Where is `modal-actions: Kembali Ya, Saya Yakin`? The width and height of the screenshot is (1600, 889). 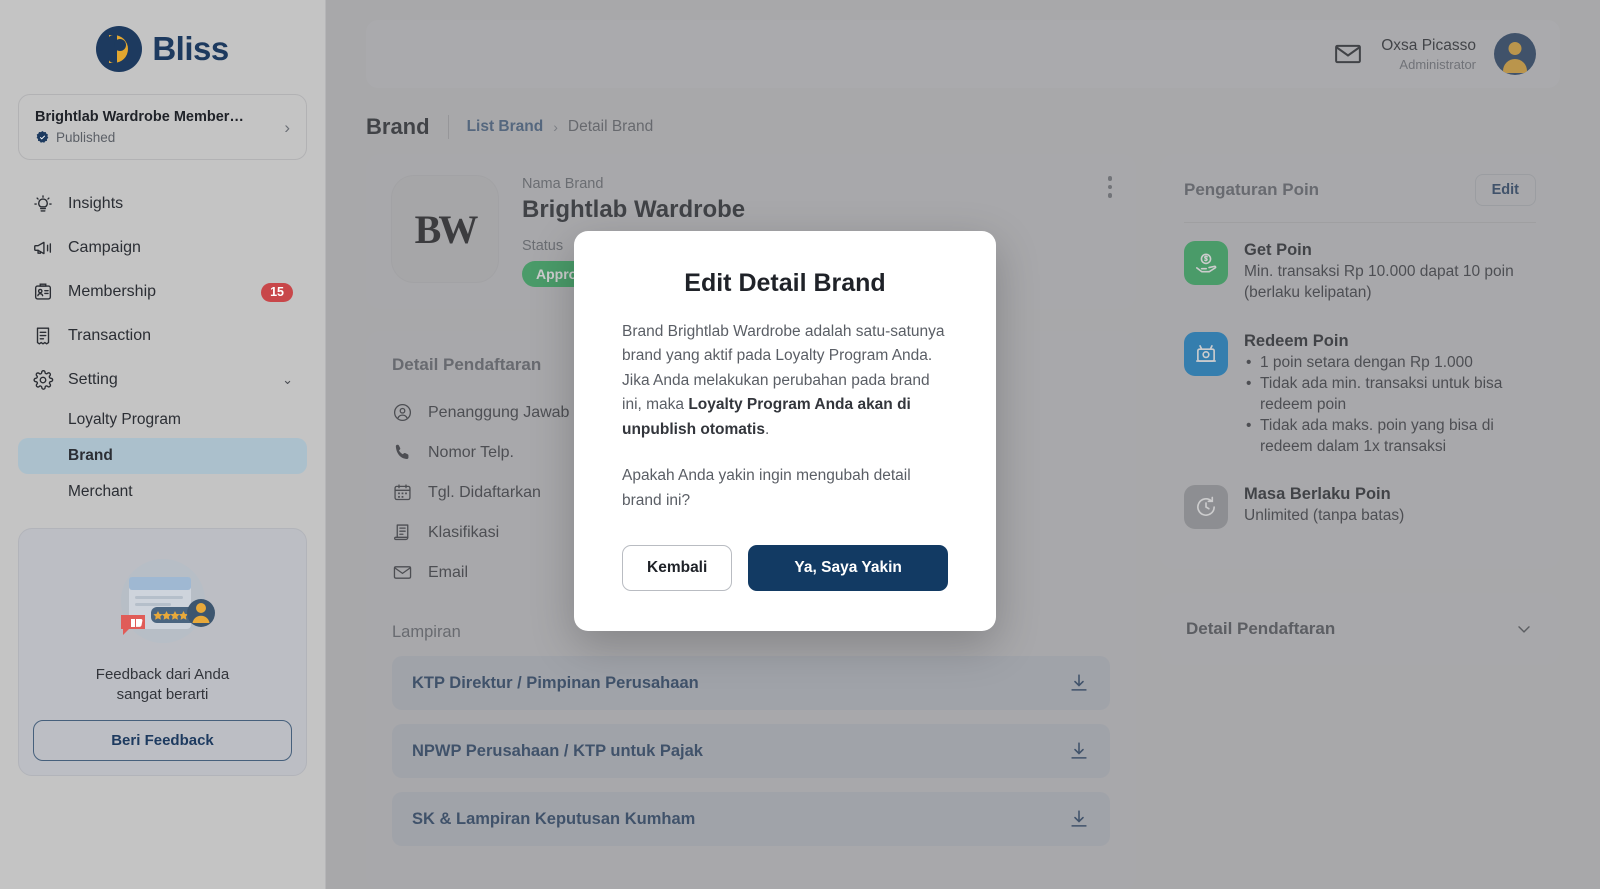 modal-actions: Kembali Ya, Saya Yakin is located at coordinates (785, 568).